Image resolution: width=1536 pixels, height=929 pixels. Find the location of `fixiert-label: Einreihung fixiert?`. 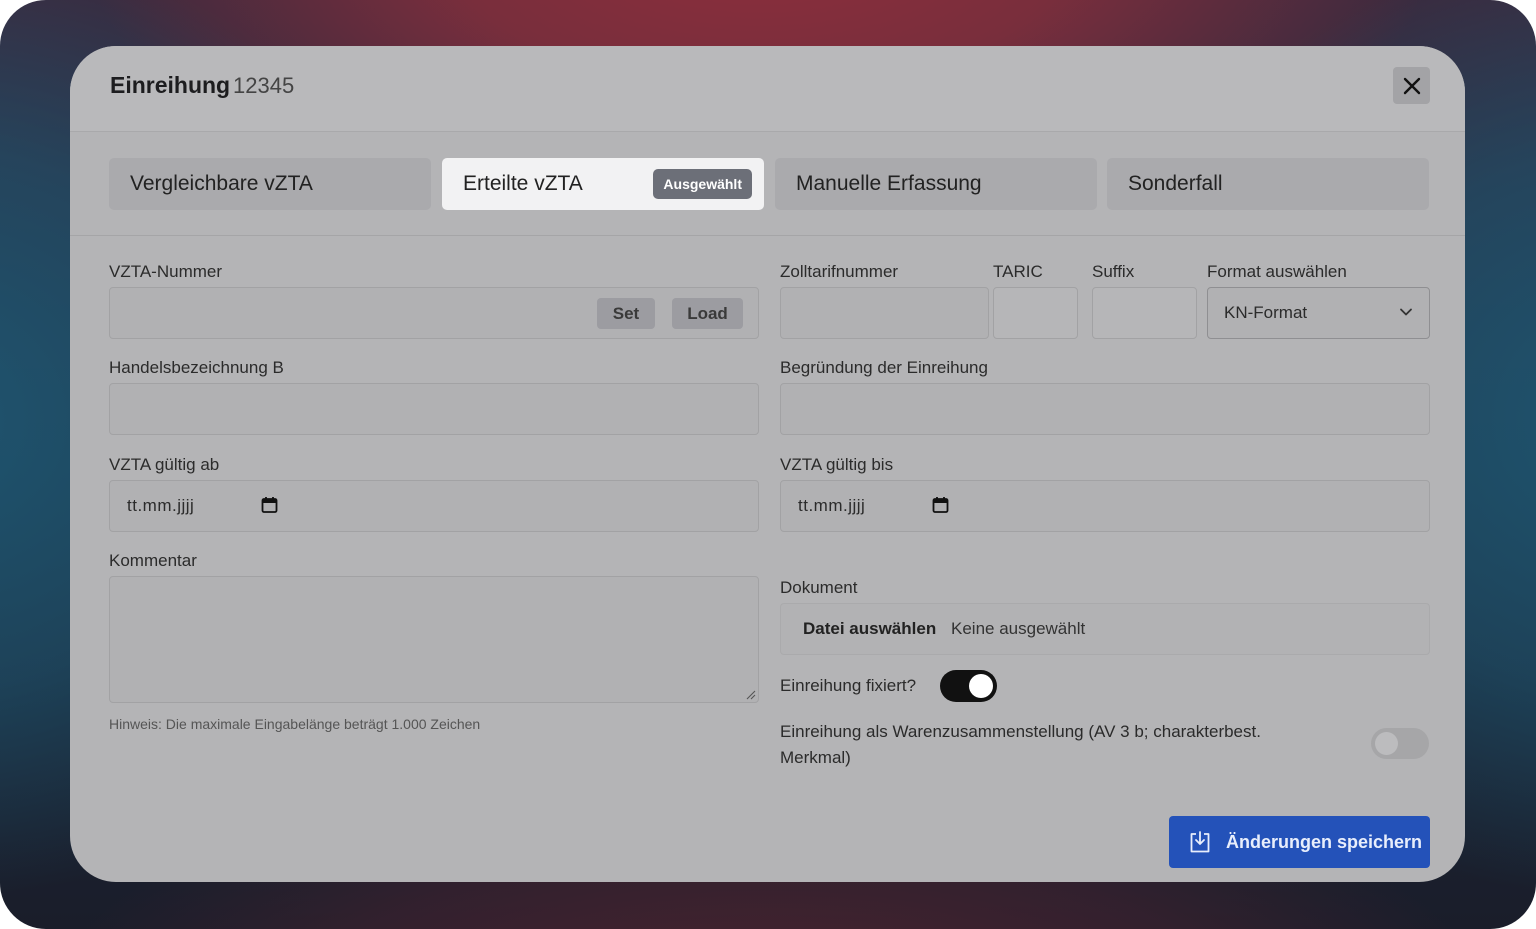

fixiert-label: Einreihung fixiert? is located at coordinates (848, 685).